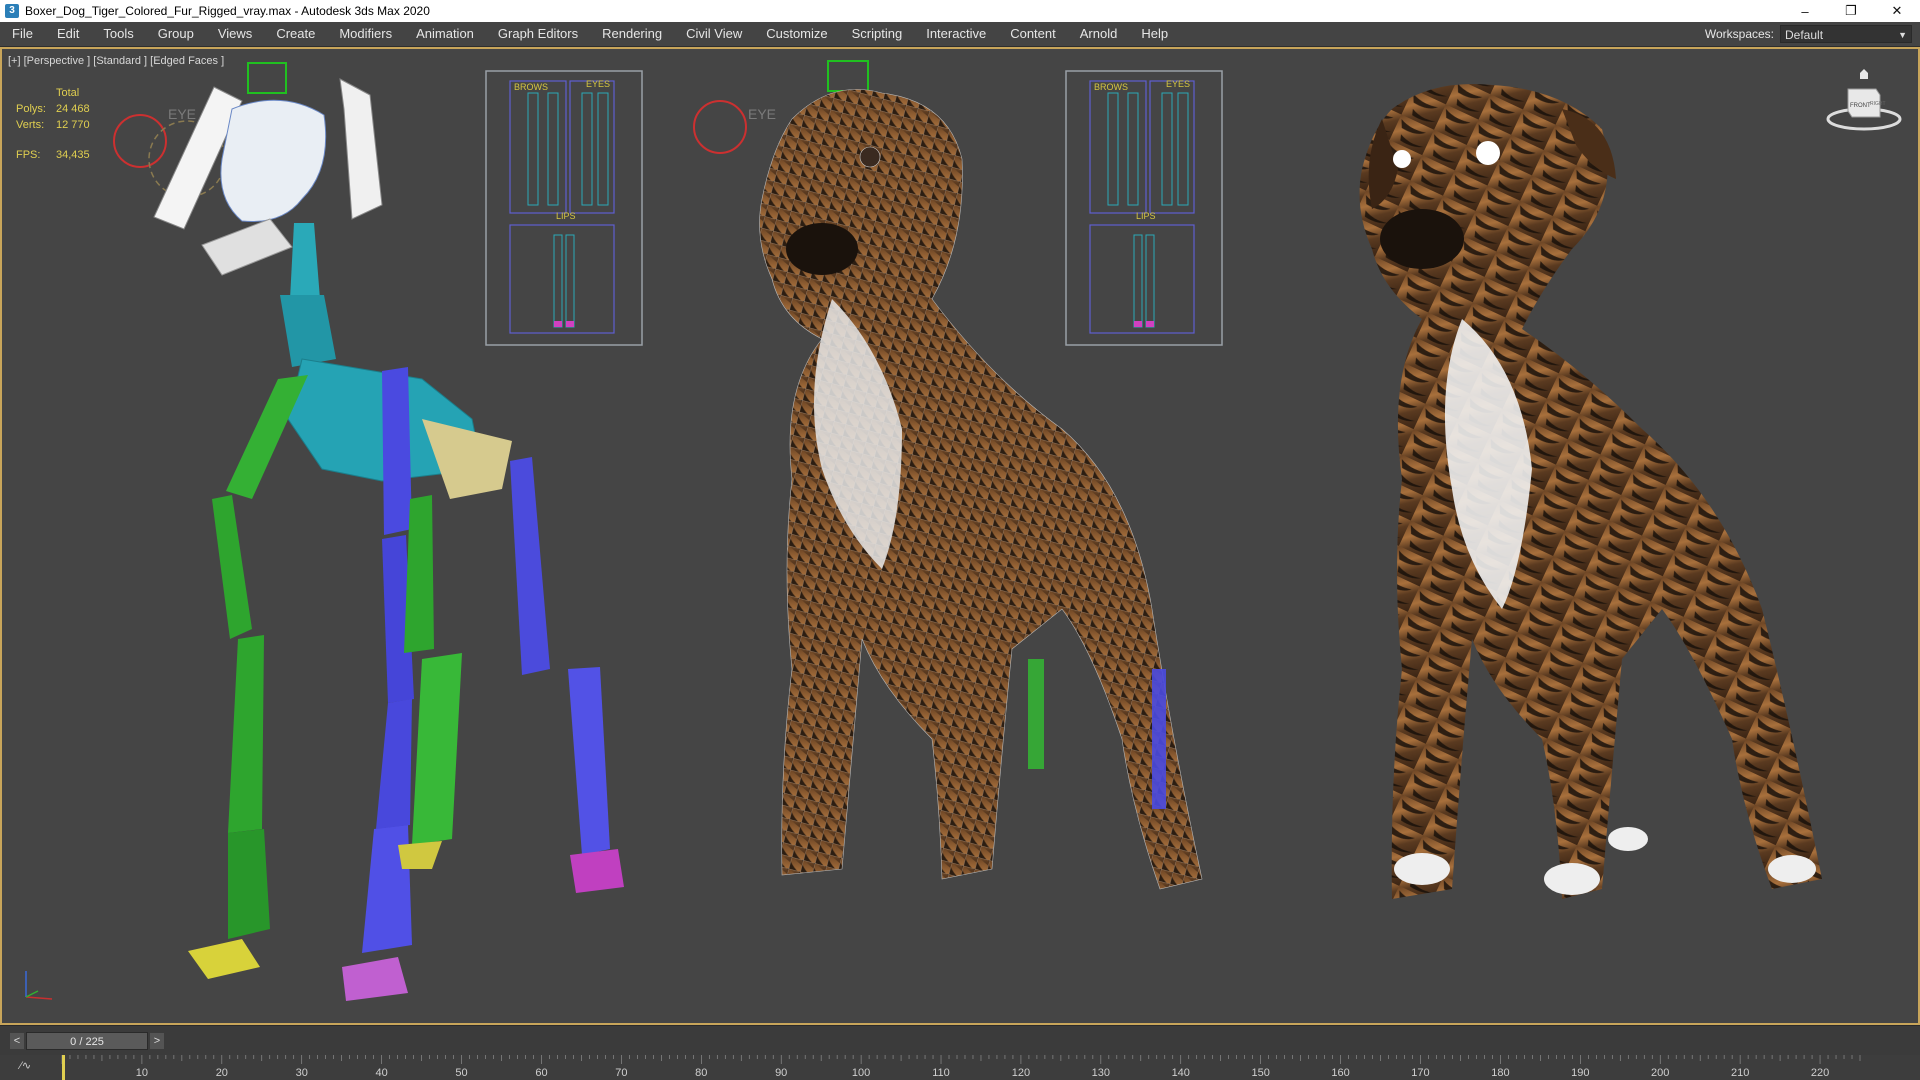  What do you see at coordinates (1402, 159) in the screenshot?
I see `dog-left-eye` at bounding box center [1402, 159].